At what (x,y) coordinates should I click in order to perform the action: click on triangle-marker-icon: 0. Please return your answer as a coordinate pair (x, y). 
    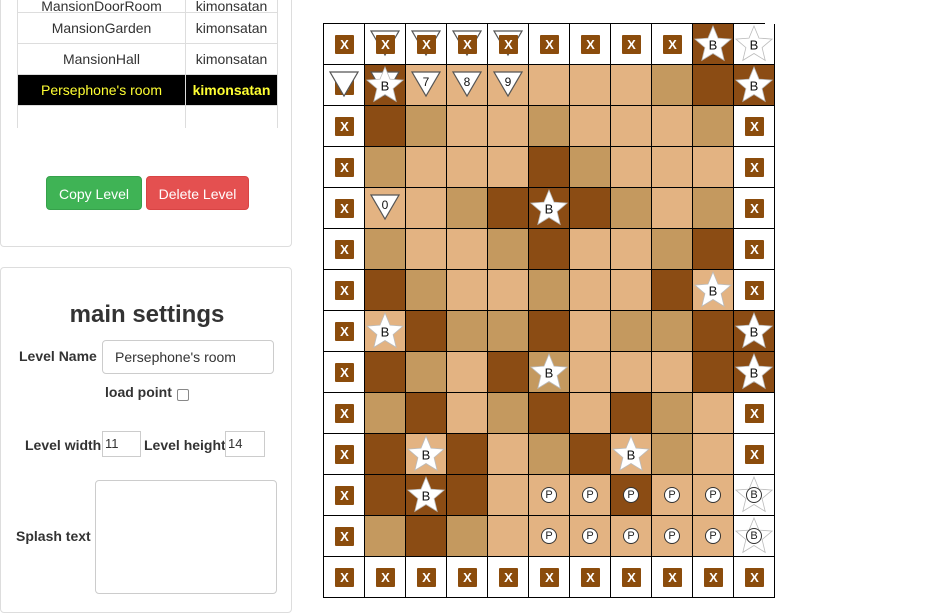
    Looking at the image, I should click on (385, 207).